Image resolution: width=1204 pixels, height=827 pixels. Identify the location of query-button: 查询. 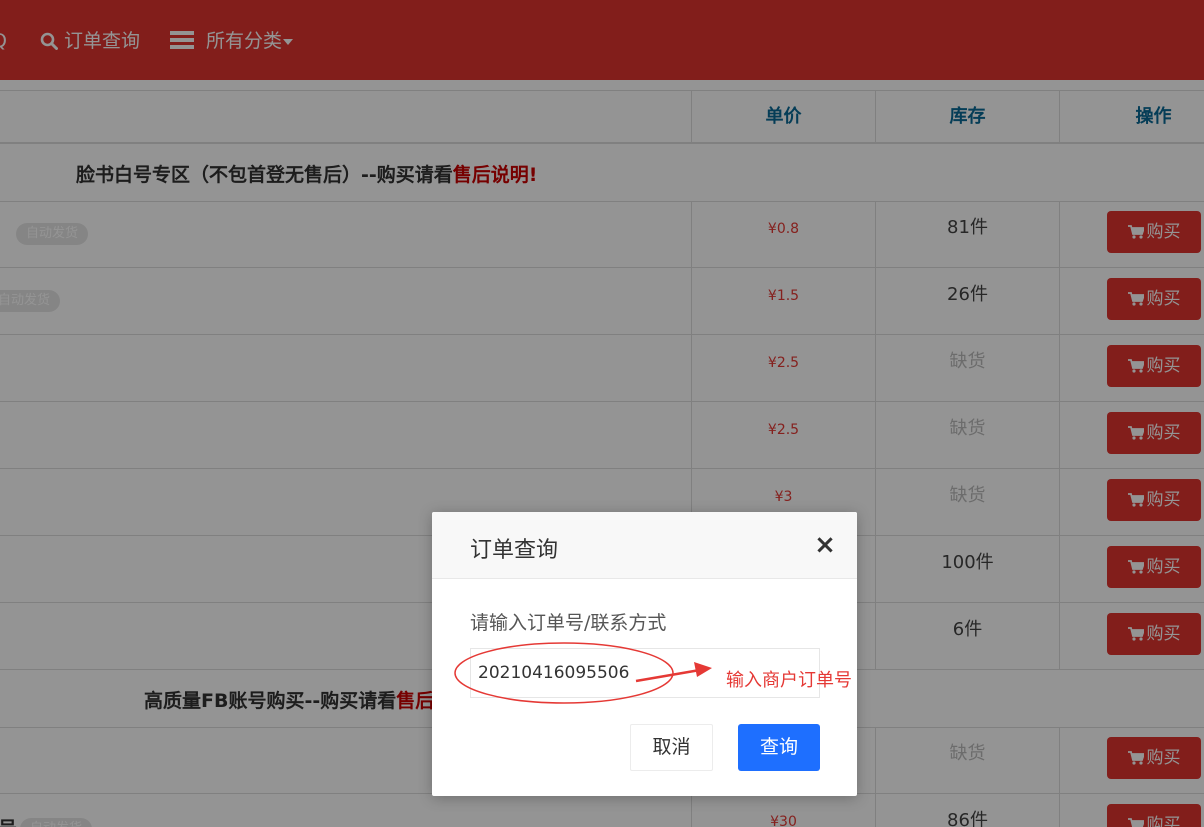
(779, 747).